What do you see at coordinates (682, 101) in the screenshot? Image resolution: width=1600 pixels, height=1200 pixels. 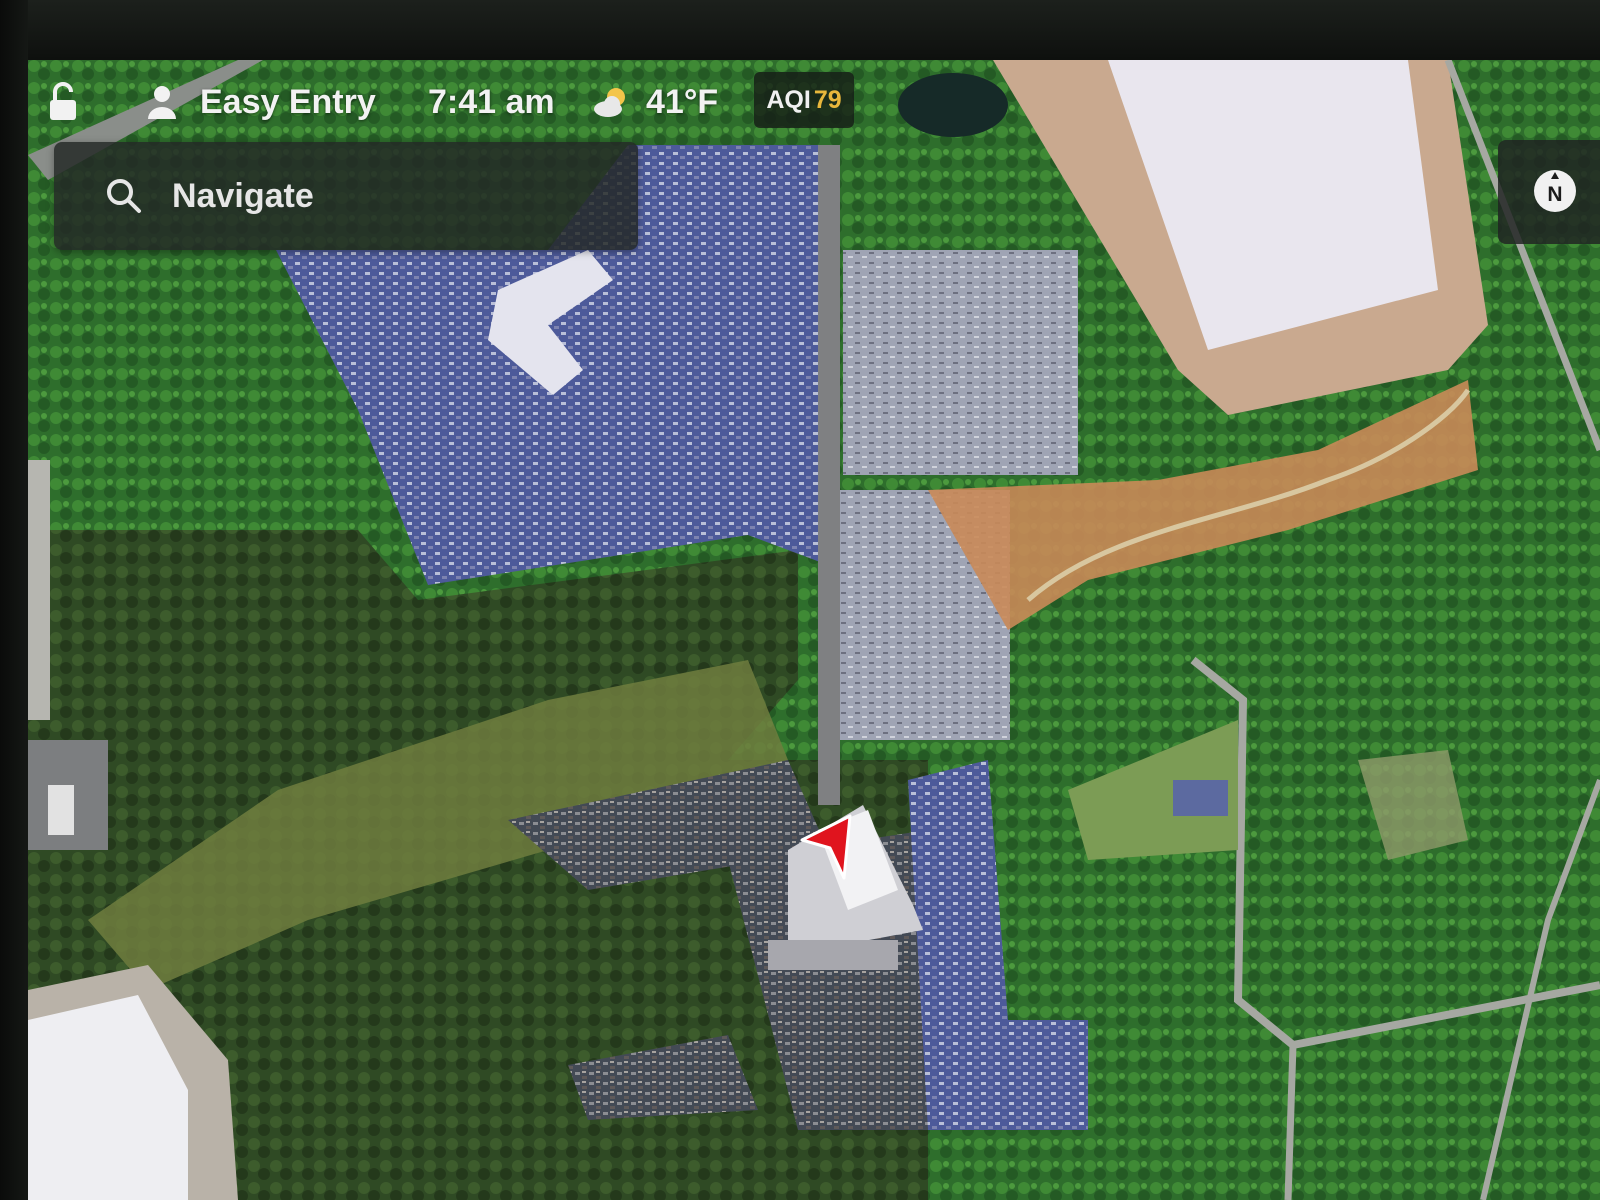 I see `temperature: 41°F` at bounding box center [682, 101].